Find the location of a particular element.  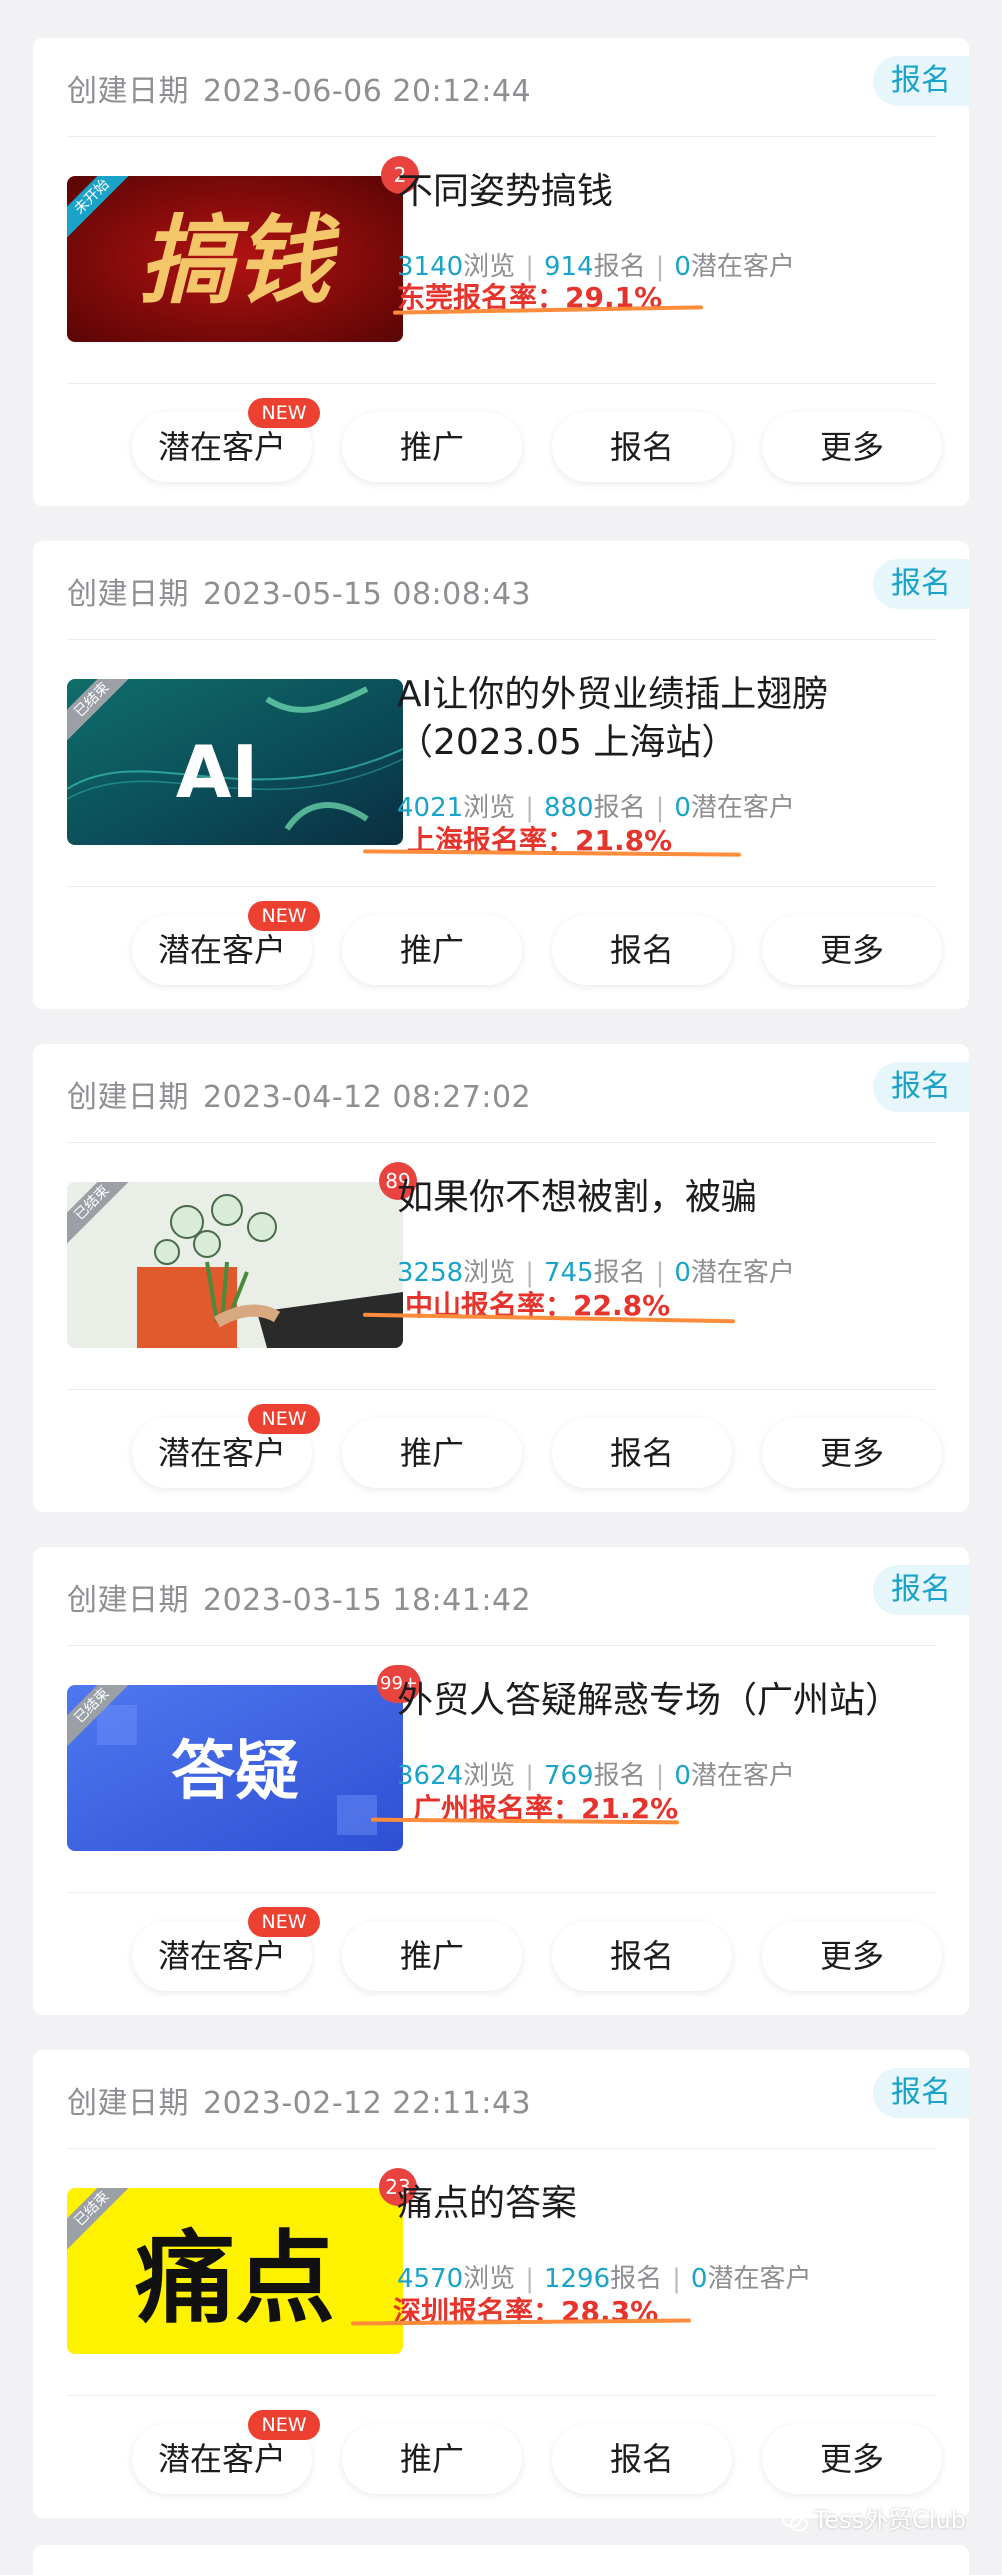

wechat-icon is located at coordinates (794, 2521).